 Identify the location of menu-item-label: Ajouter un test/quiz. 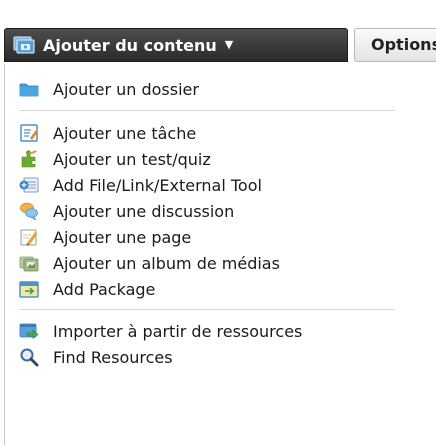
(132, 159).